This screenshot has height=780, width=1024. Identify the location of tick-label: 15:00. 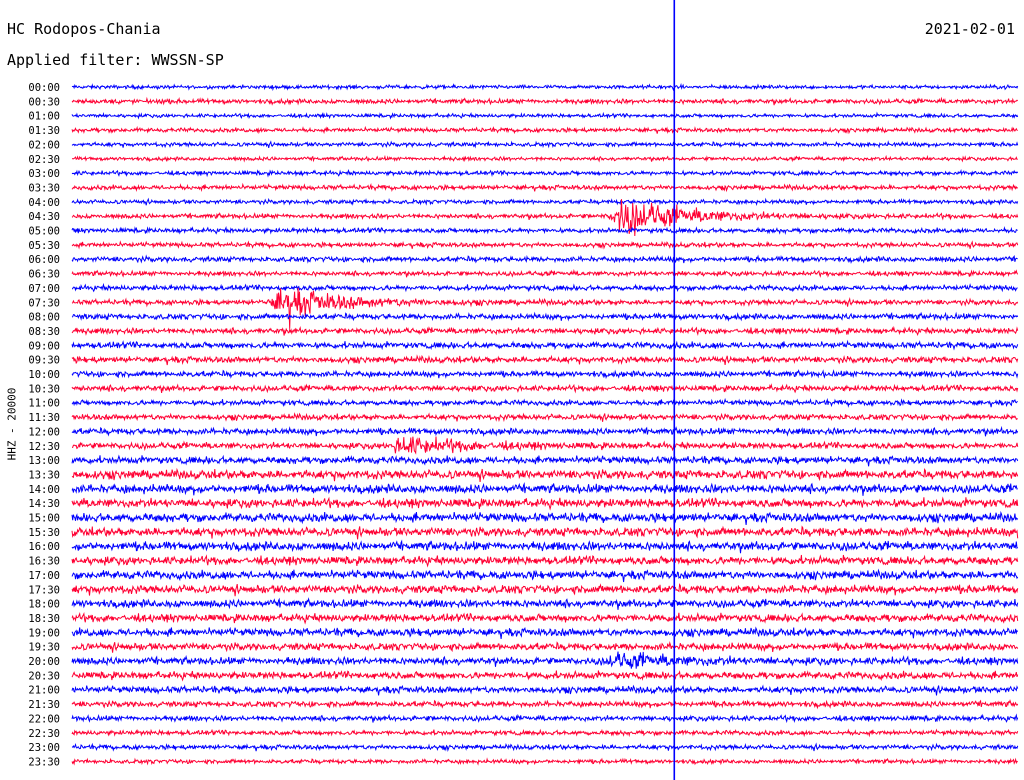
(44, 519).